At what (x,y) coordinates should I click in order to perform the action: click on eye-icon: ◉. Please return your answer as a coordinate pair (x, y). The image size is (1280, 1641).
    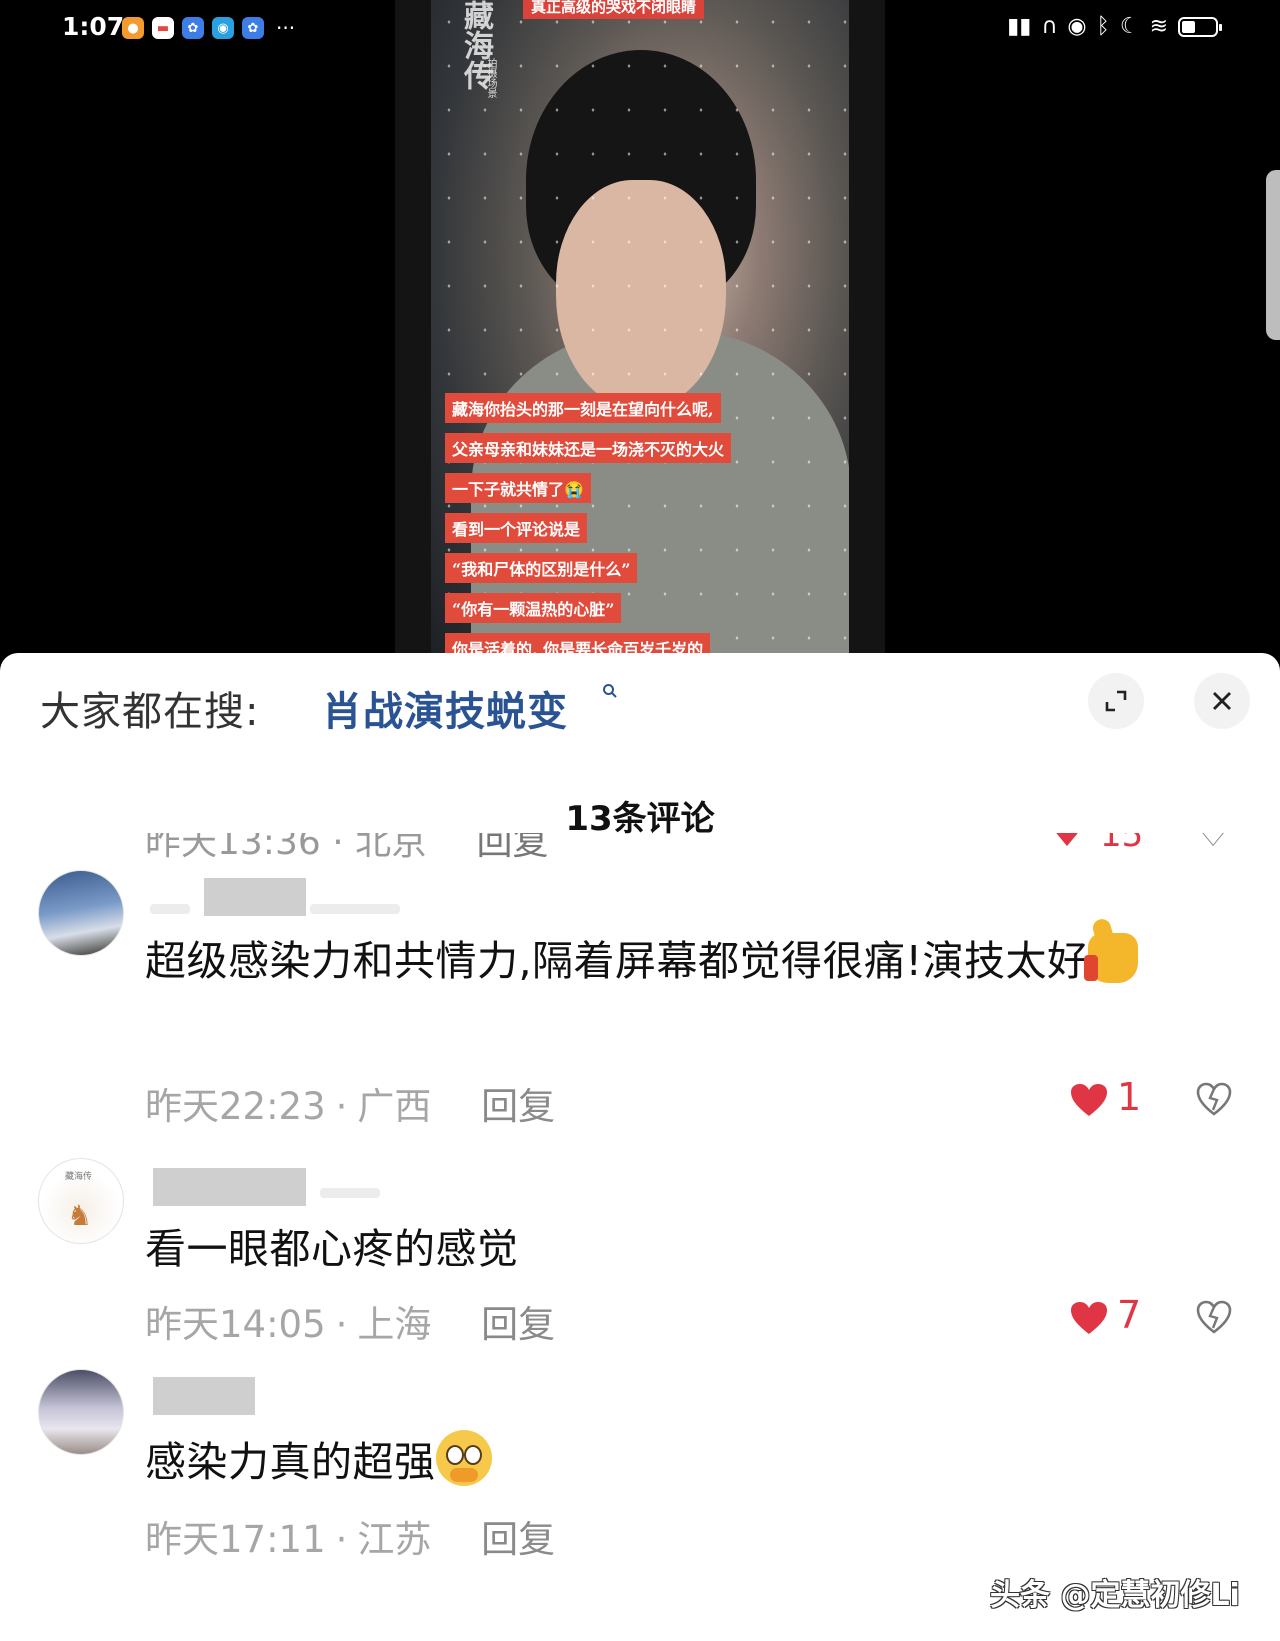
    Looking at the image, I should click on (1077, 26).